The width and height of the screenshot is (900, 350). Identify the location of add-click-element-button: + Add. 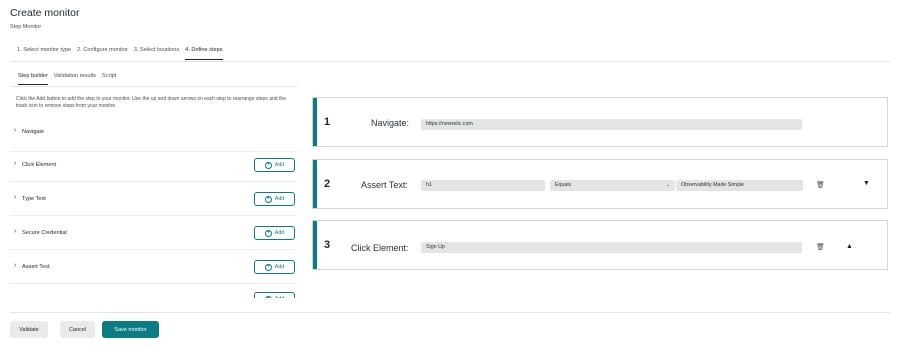
(274, 165).